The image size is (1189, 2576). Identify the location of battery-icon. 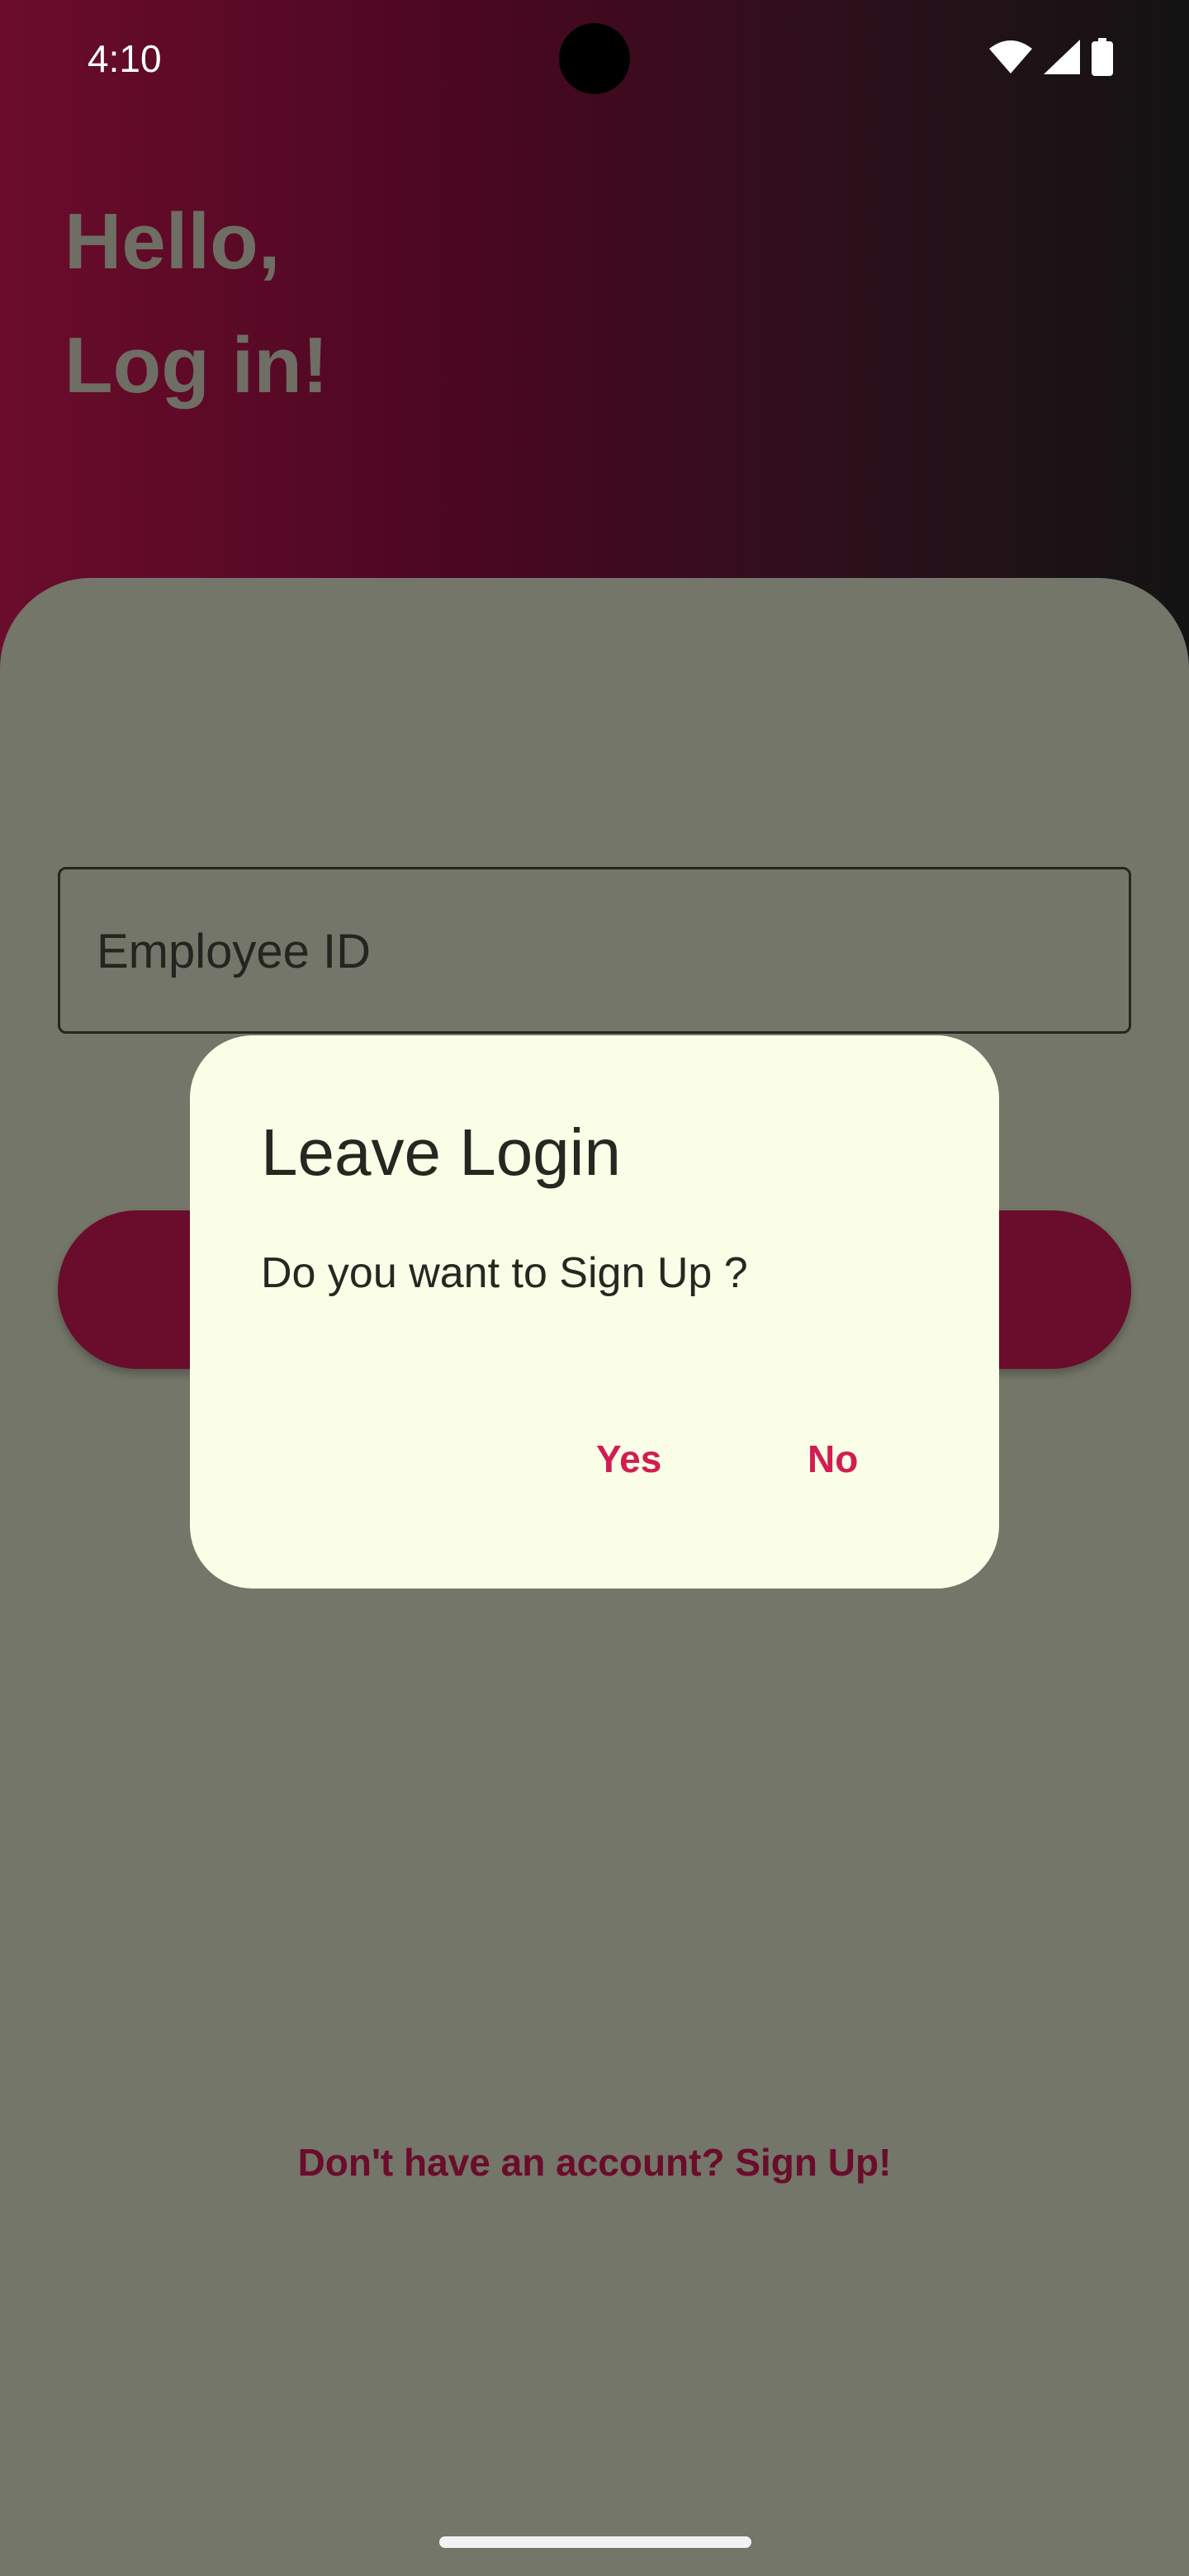
(1102, 58).